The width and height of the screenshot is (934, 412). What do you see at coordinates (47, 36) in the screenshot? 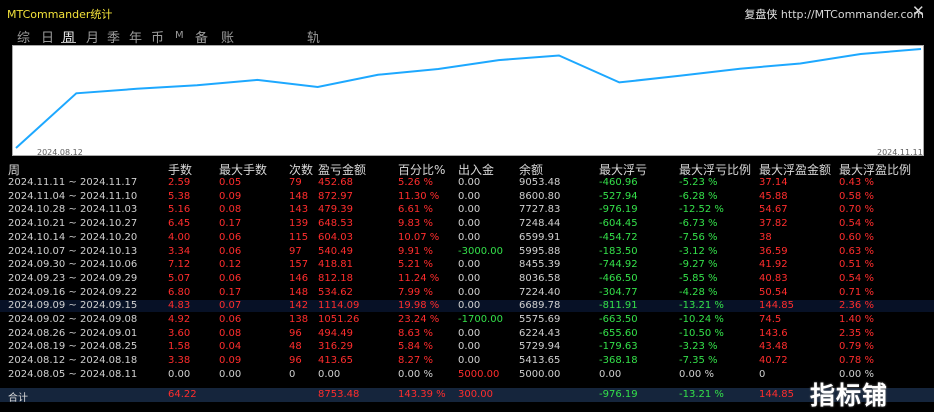
I see `tab-day: 日` at bounding box center [47, 36].